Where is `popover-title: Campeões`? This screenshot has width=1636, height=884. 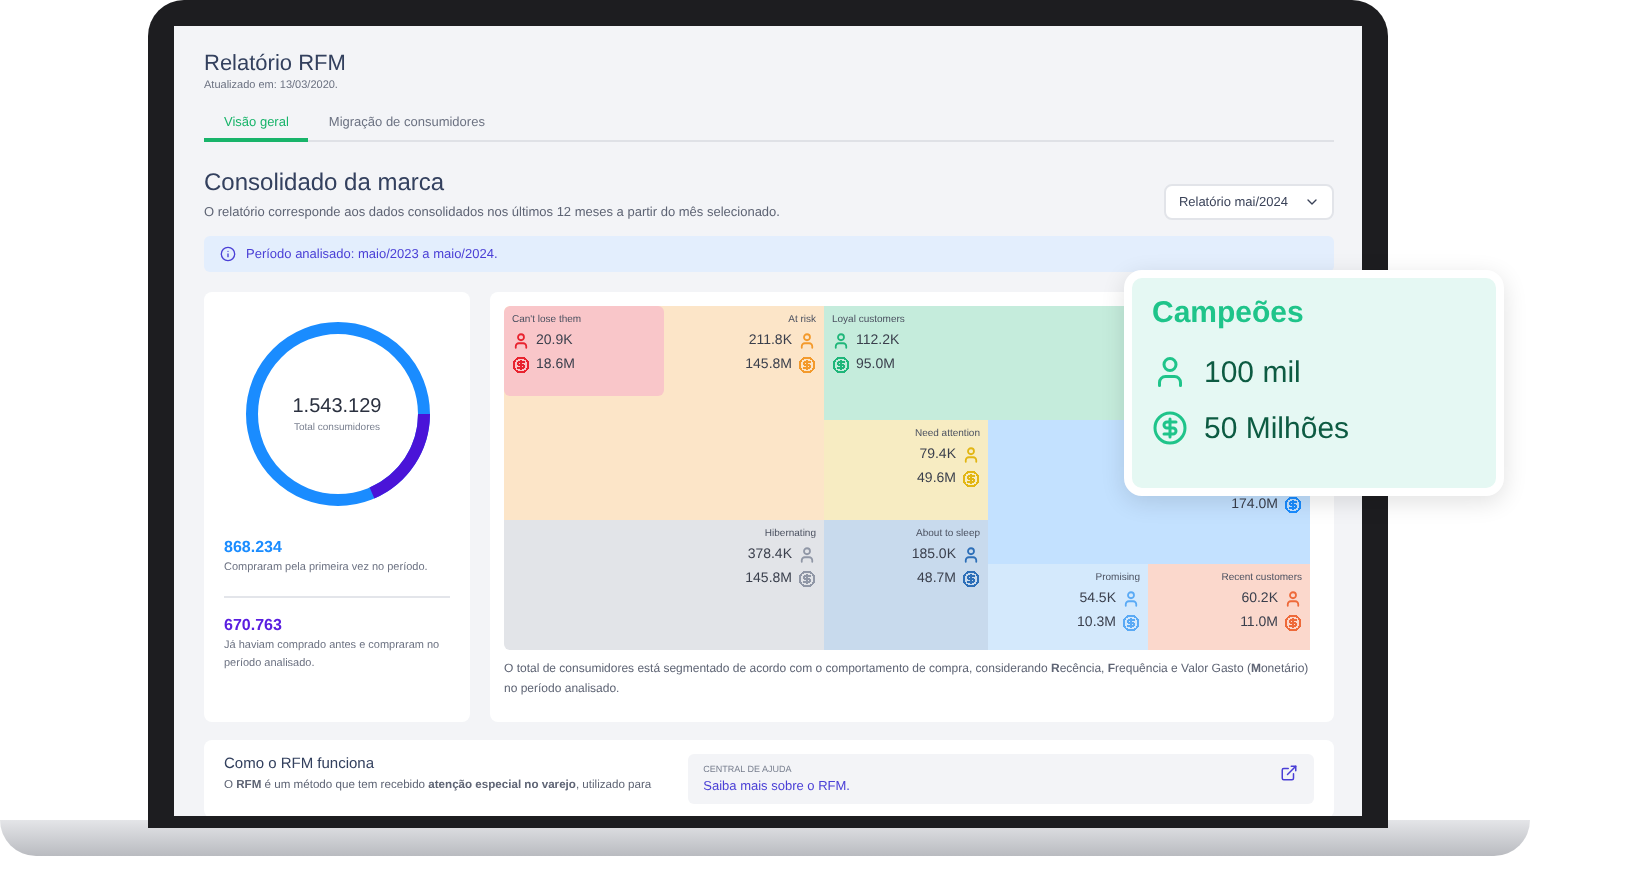 popover-title: Campeões is located at coordinates (1229, 313).